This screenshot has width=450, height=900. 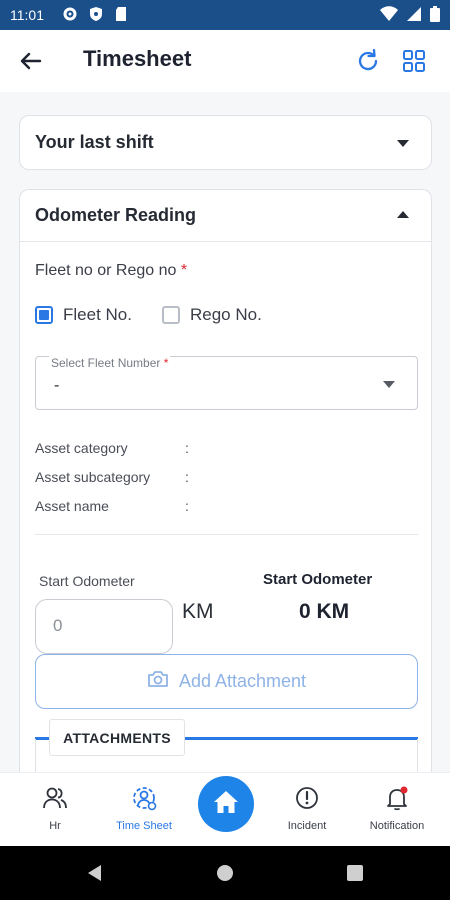 What do you see at coordinates (307, 826) in the screenshot?
I see `nav-incident-label: Incident` at bounding box center [307, 826].